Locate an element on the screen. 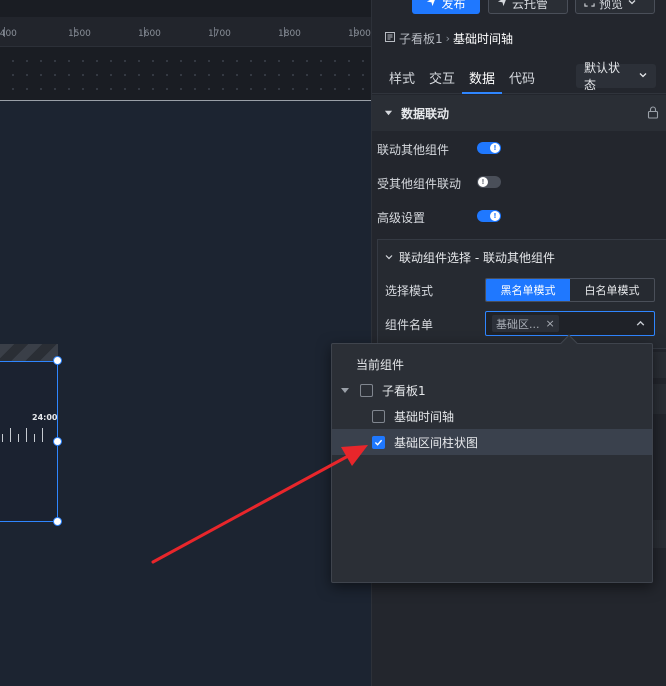 The width and height of the screenshot is (666, 686). ruler-label: 1700 is located at coordinates (219, 34).